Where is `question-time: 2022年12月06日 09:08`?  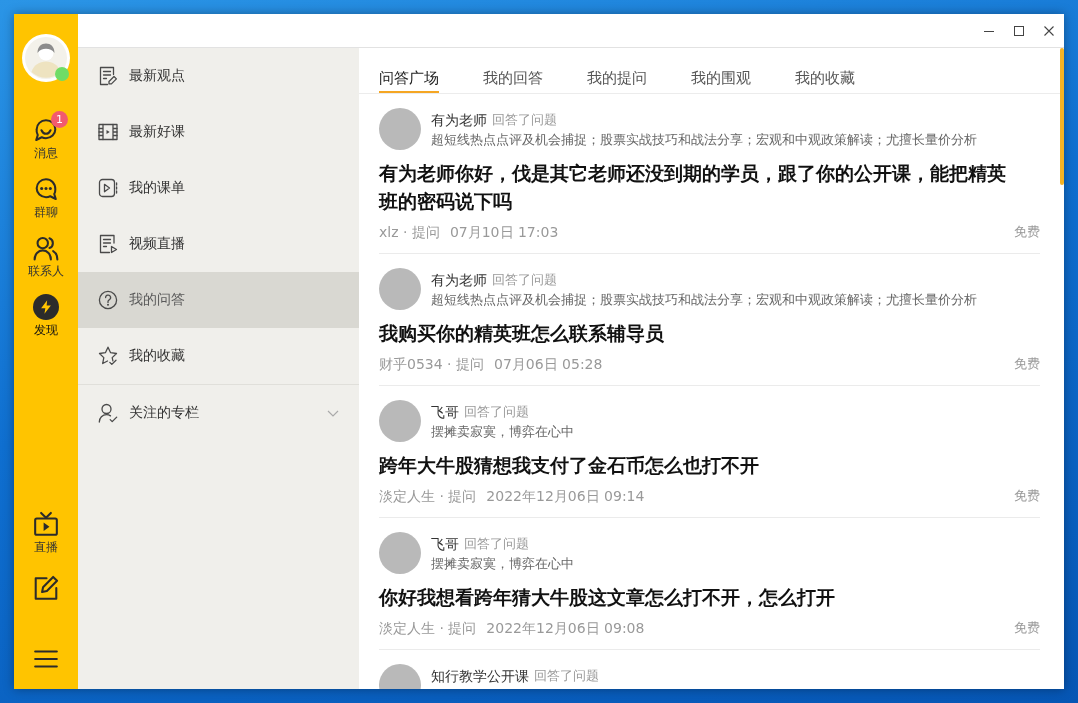 question-time: 2022年12月06日 09:08 is located at coordinates (565, 628).